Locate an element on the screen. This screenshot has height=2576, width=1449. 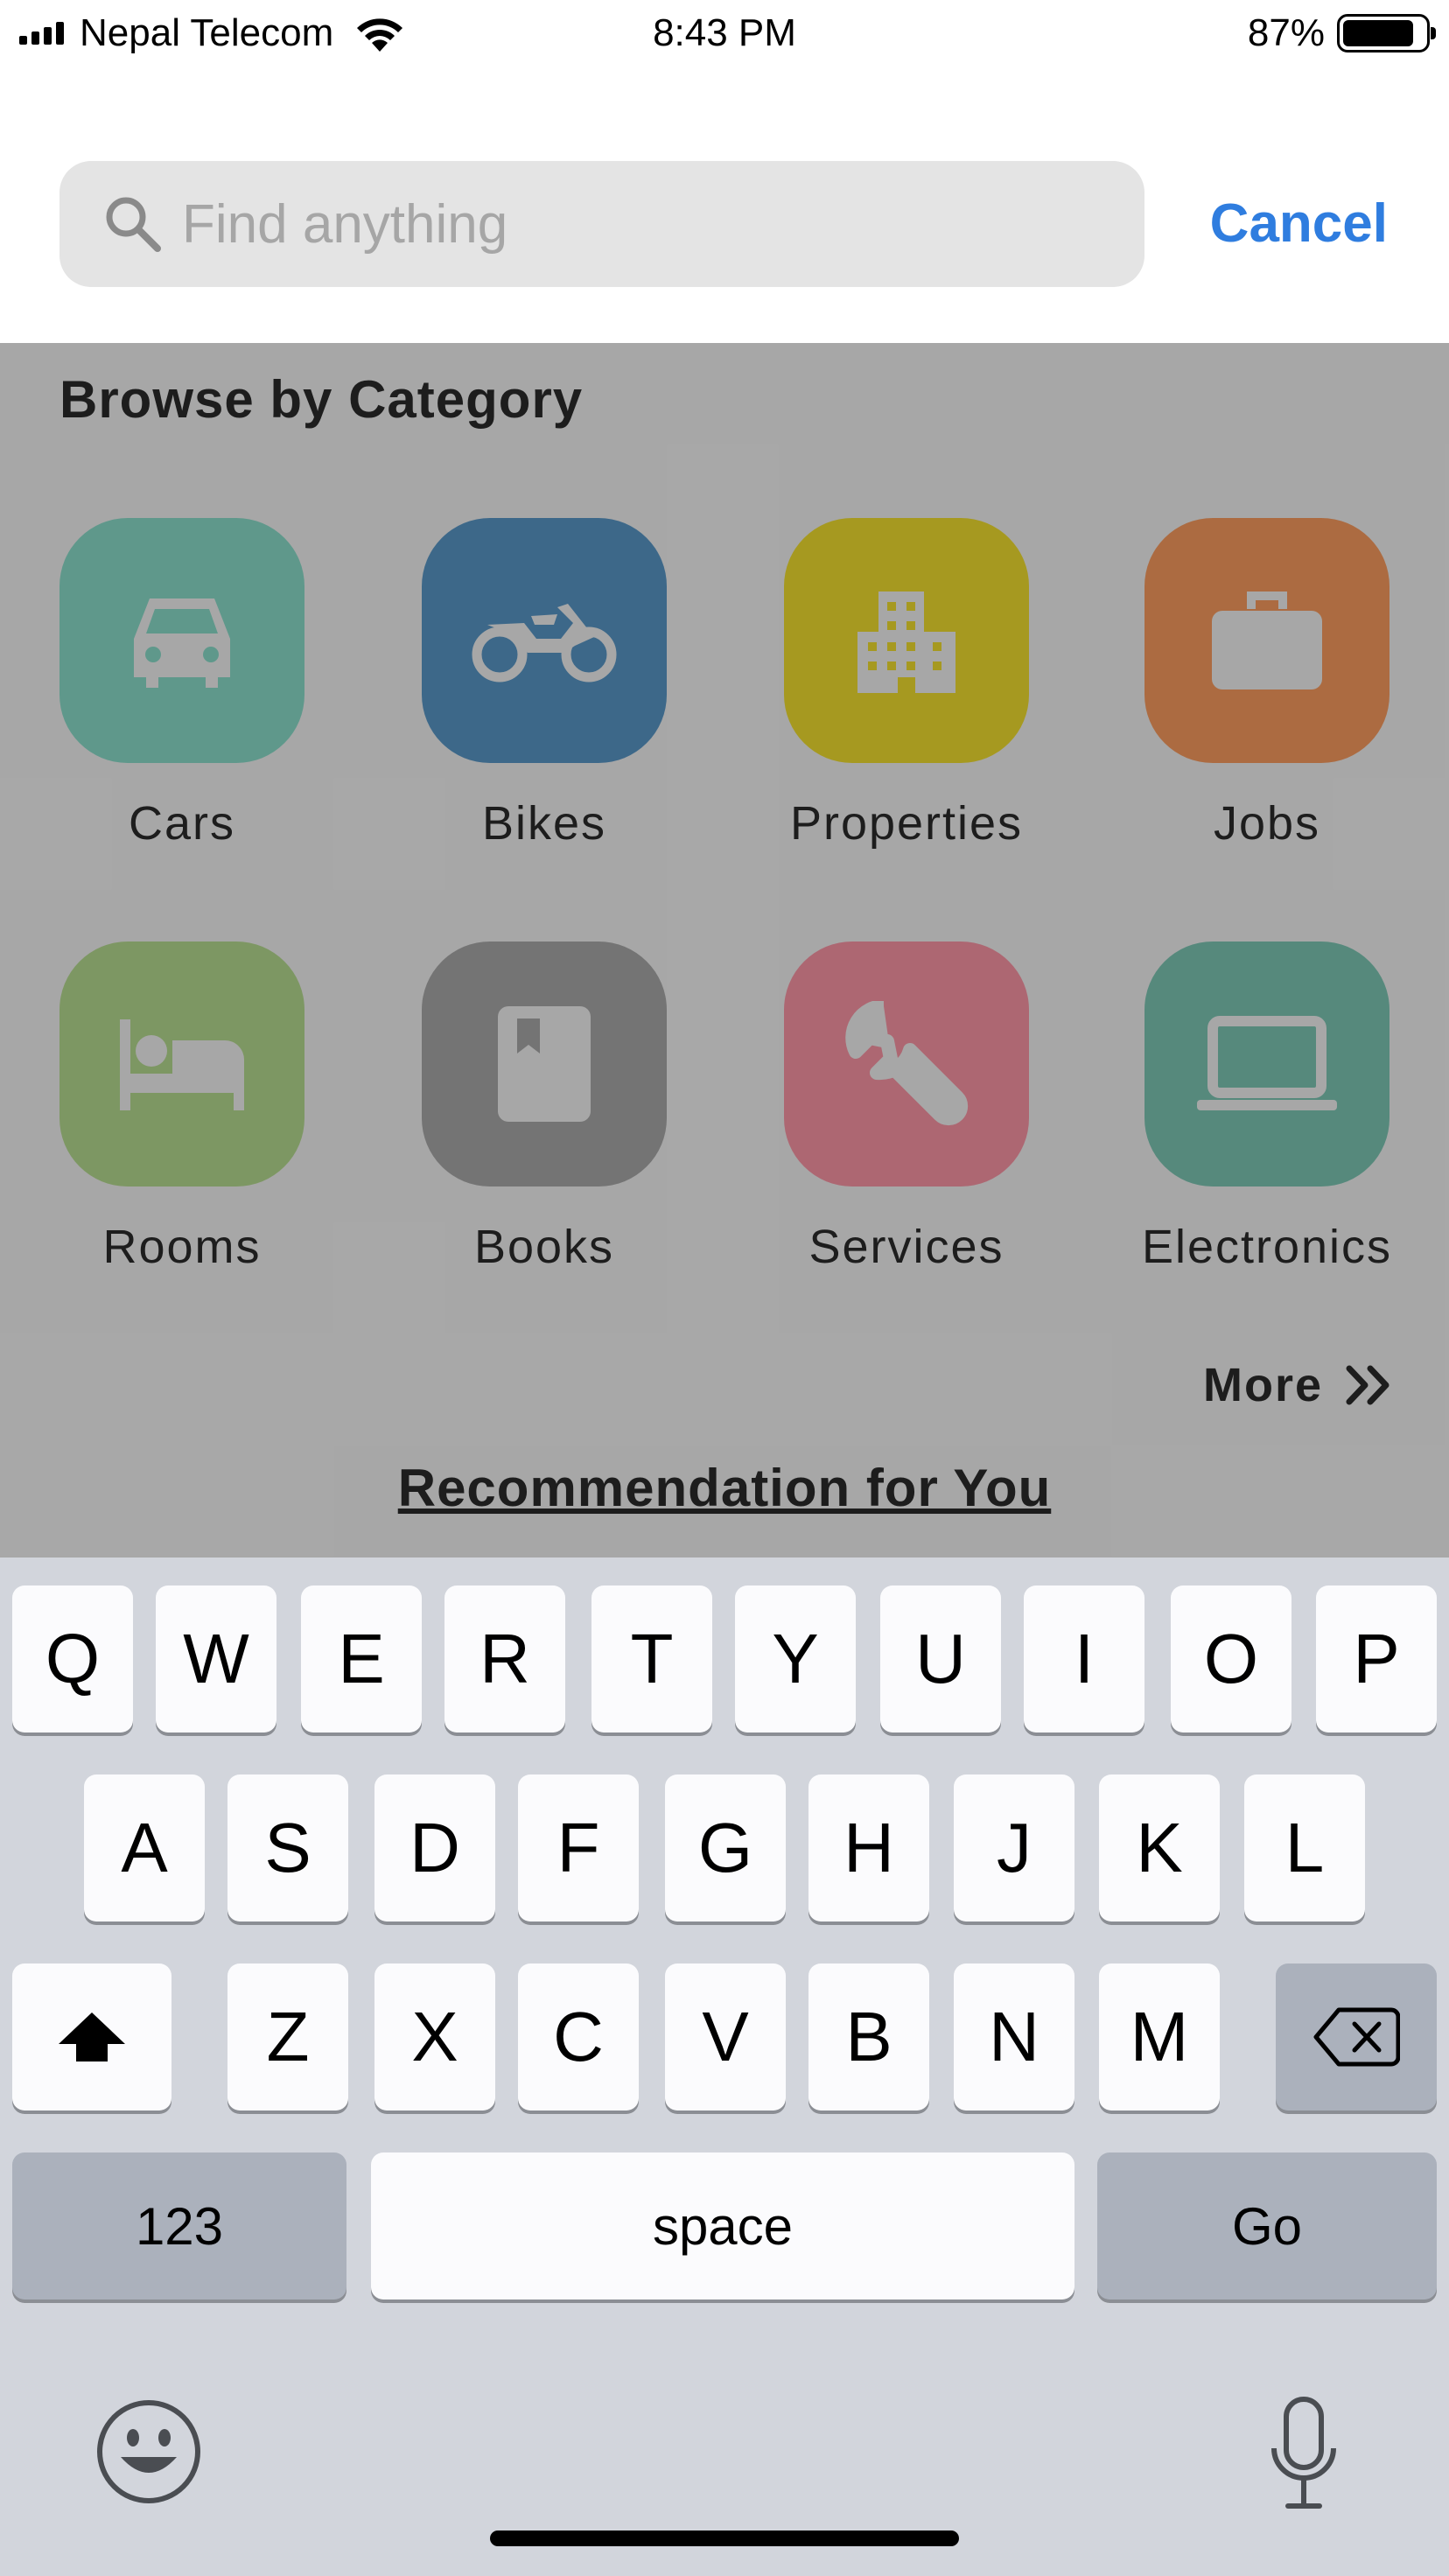
backspace-key is located at coordinates (1356, 2037).